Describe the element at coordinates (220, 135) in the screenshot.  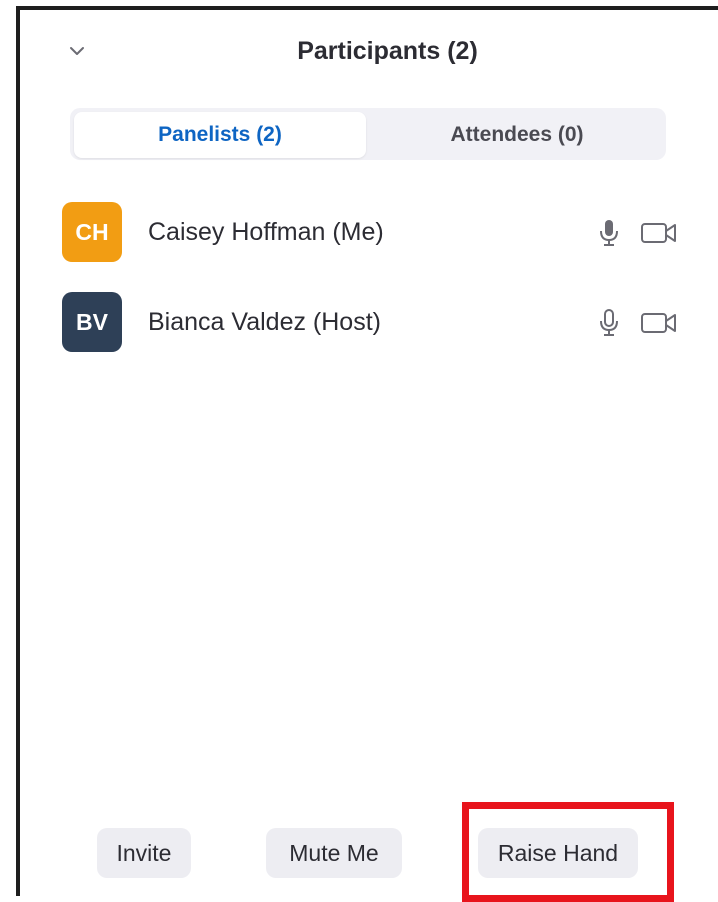
I see `tab-panelists: Panelists (2)` at that location.